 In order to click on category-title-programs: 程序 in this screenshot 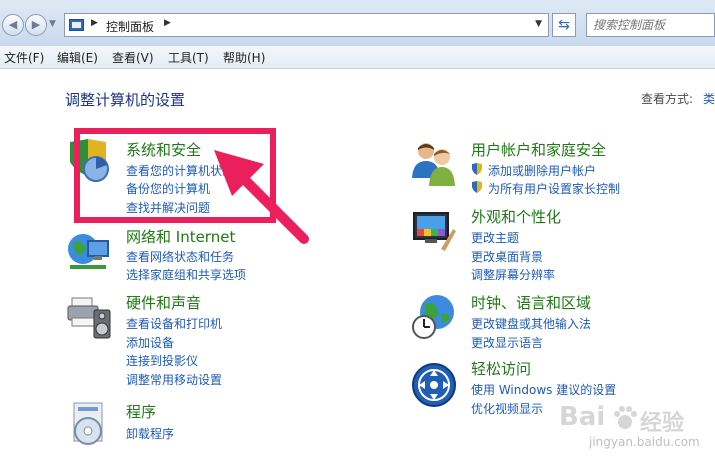, I will do `click(141, 411)`.